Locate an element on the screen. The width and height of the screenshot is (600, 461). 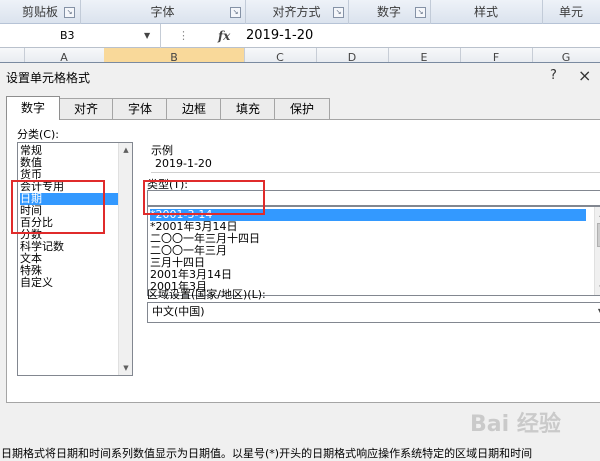
type-scrollbar: ▲ ▼ is located at coordinates (597, 251).